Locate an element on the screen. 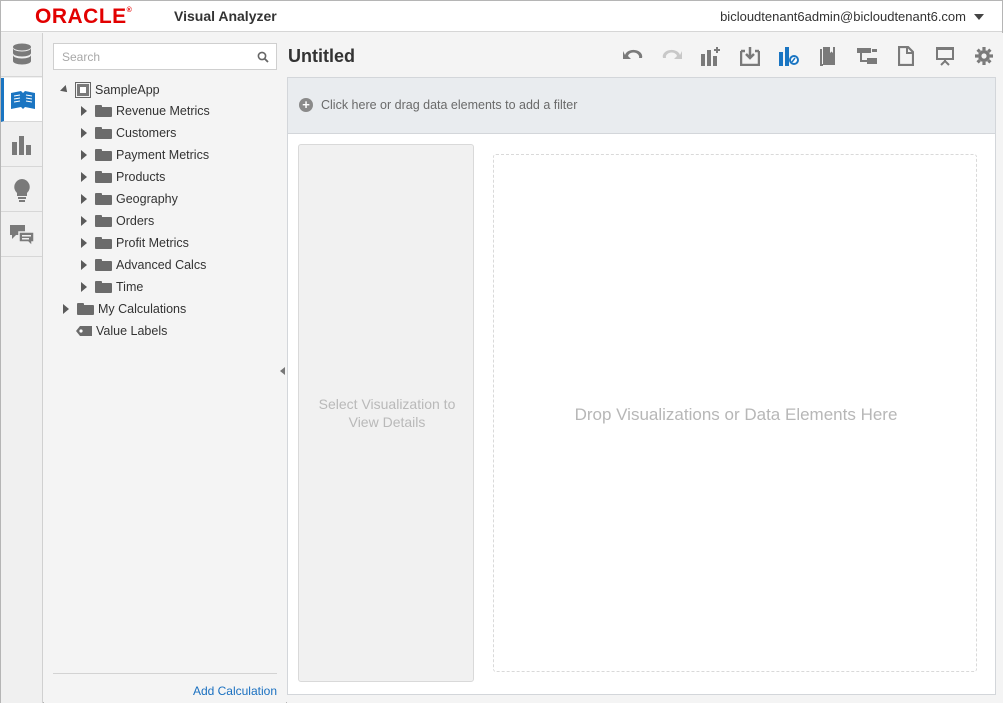 This screenshot has height=703, width=1003. tree-node-value-labels: Value Labels is located at coordinates (121, 331).